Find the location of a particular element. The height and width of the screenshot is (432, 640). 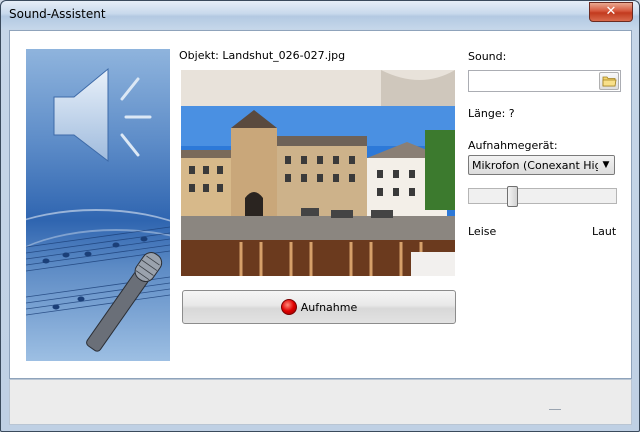

folder-icon is located at coordinates (609, 81).